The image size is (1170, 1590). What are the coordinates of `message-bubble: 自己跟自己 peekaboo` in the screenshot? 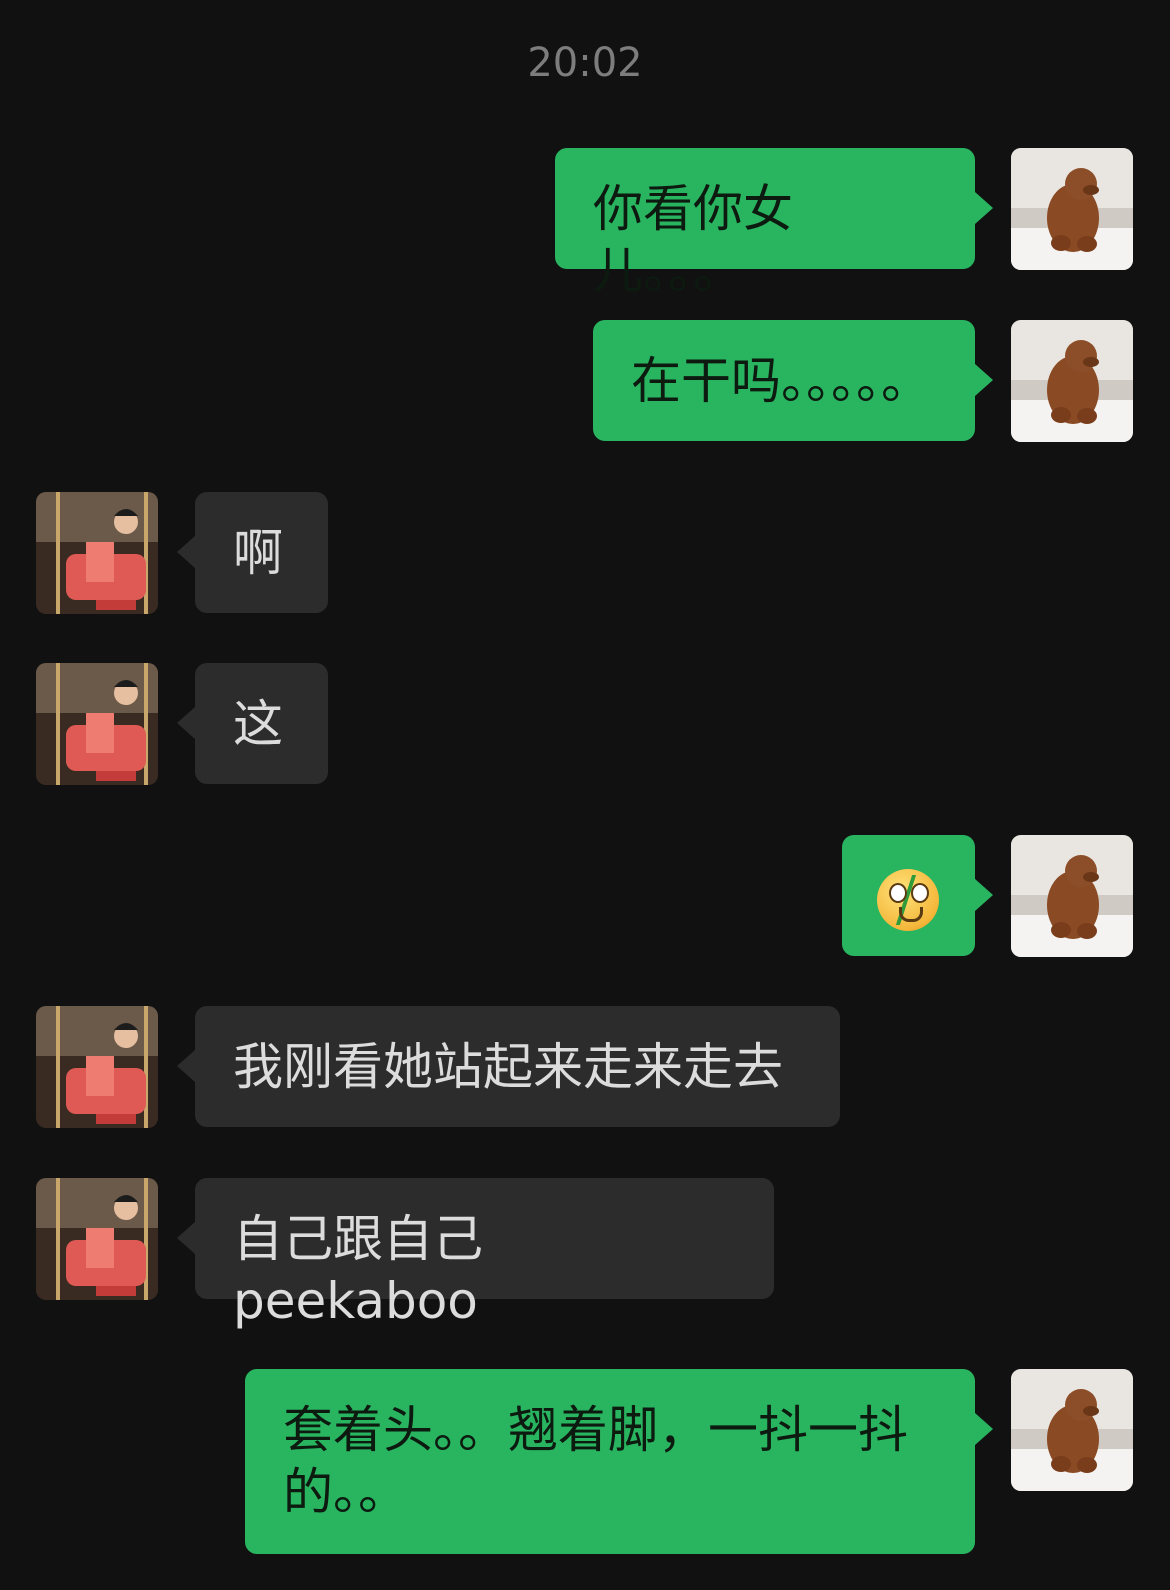 It's located at (475, 1254).